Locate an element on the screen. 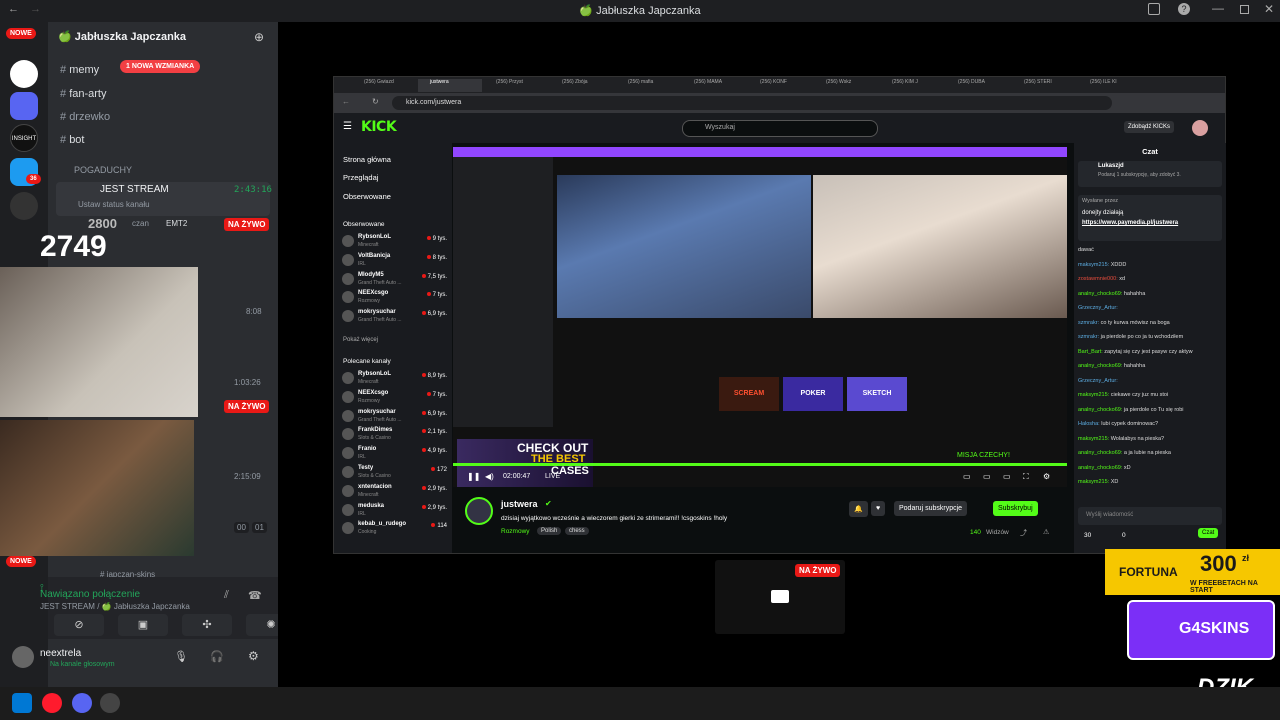 The width and height of the screenshot is (1280, 720). channel-list-item: VoltBanicja IRL 8 tys. is located at coordinates (394, 261).